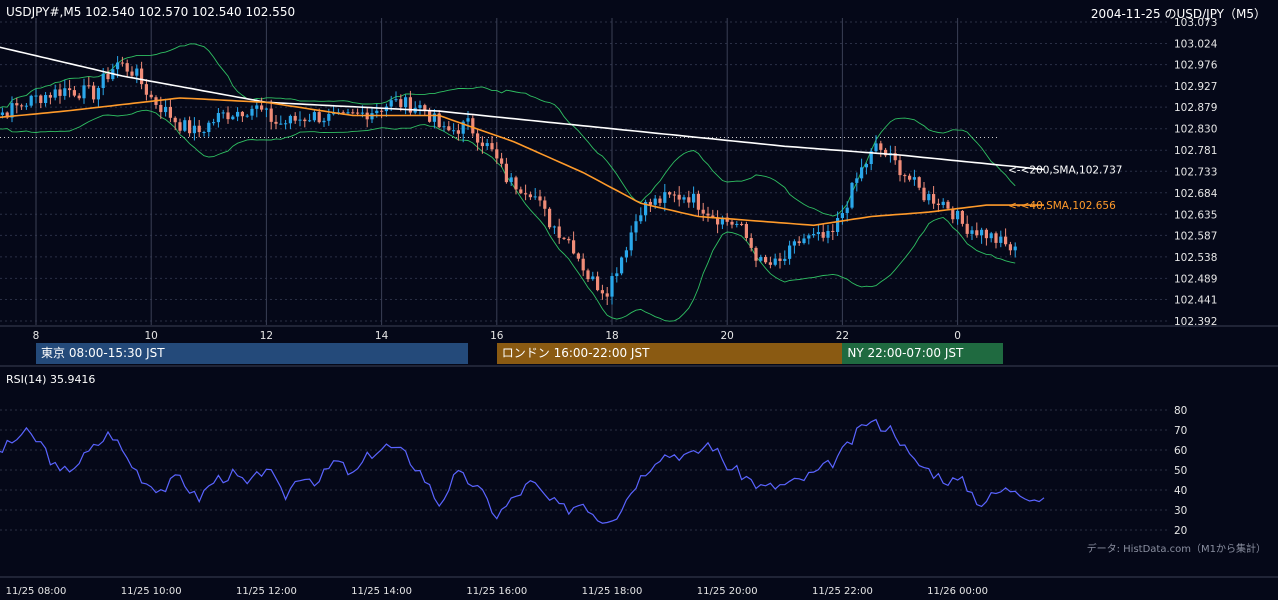 This screenshot has width=1278, height=600. I want to click on price-tick-label: 102.587, so click(1195, 236).